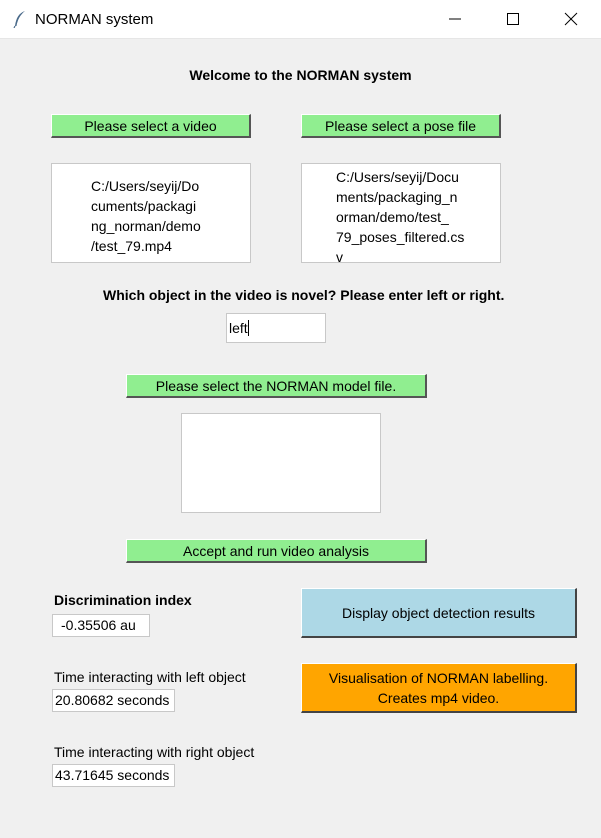  Describe the element at coordinates (281, 463) in the screenshot. I see `model-path-display` at that location.